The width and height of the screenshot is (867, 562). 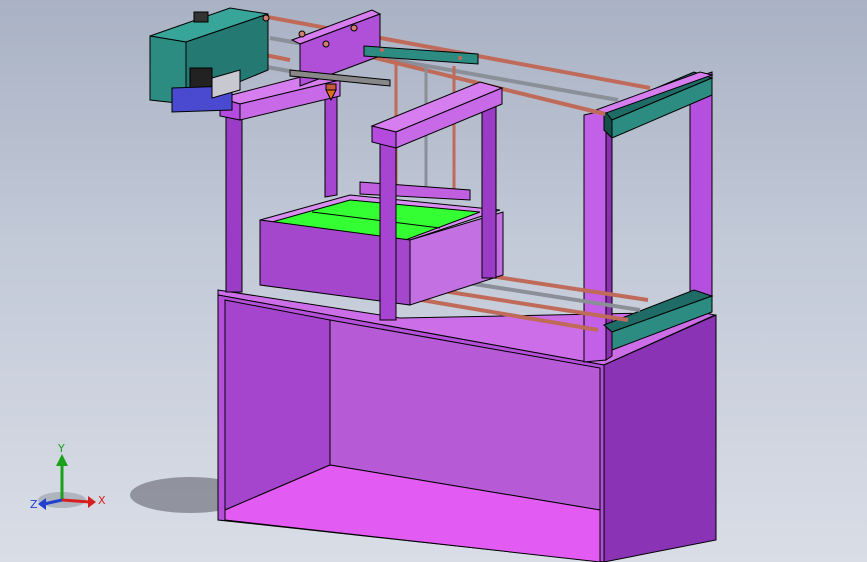 I want to click on y-axis-arrow, so click(x=62, y=460).